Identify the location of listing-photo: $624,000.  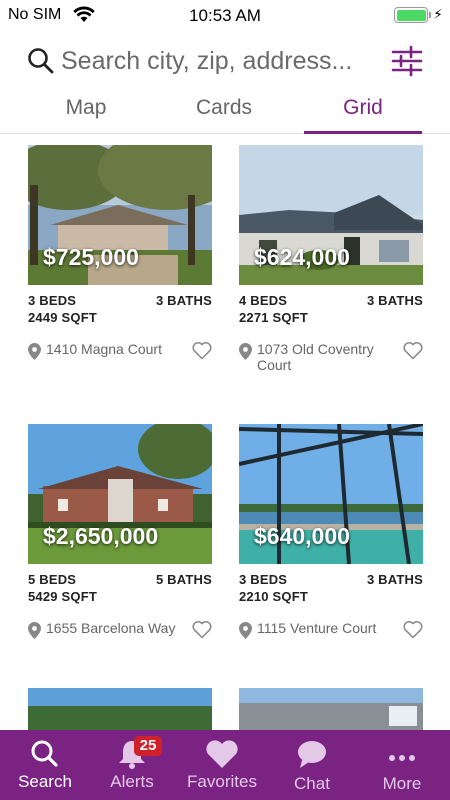
(331, 215).